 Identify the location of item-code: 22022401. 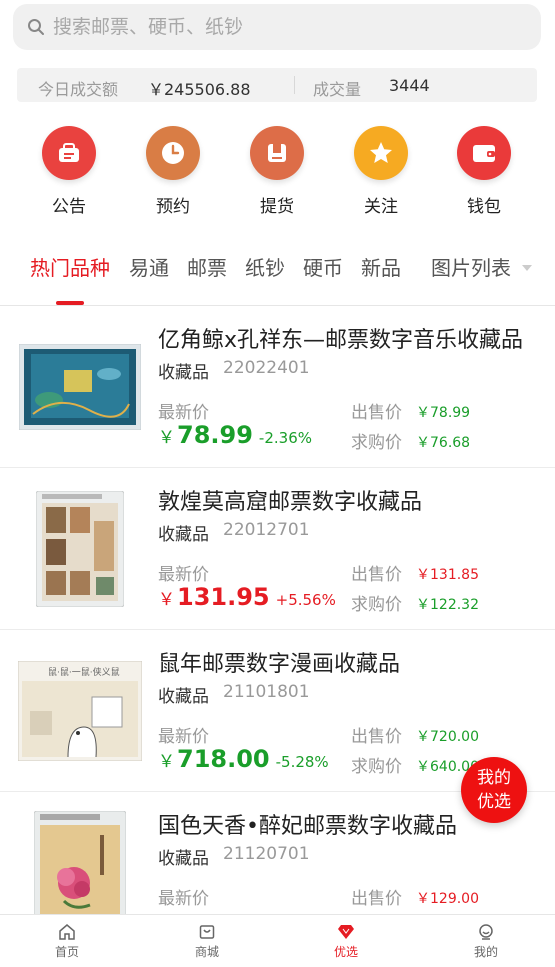
(266, 368).